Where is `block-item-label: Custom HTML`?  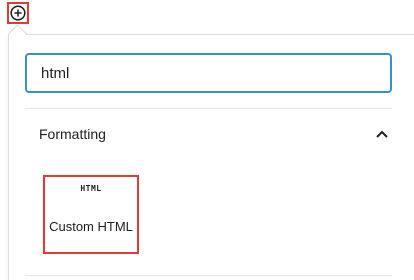 block-item-label: Custom HTML is located at coordinates (91, 226).